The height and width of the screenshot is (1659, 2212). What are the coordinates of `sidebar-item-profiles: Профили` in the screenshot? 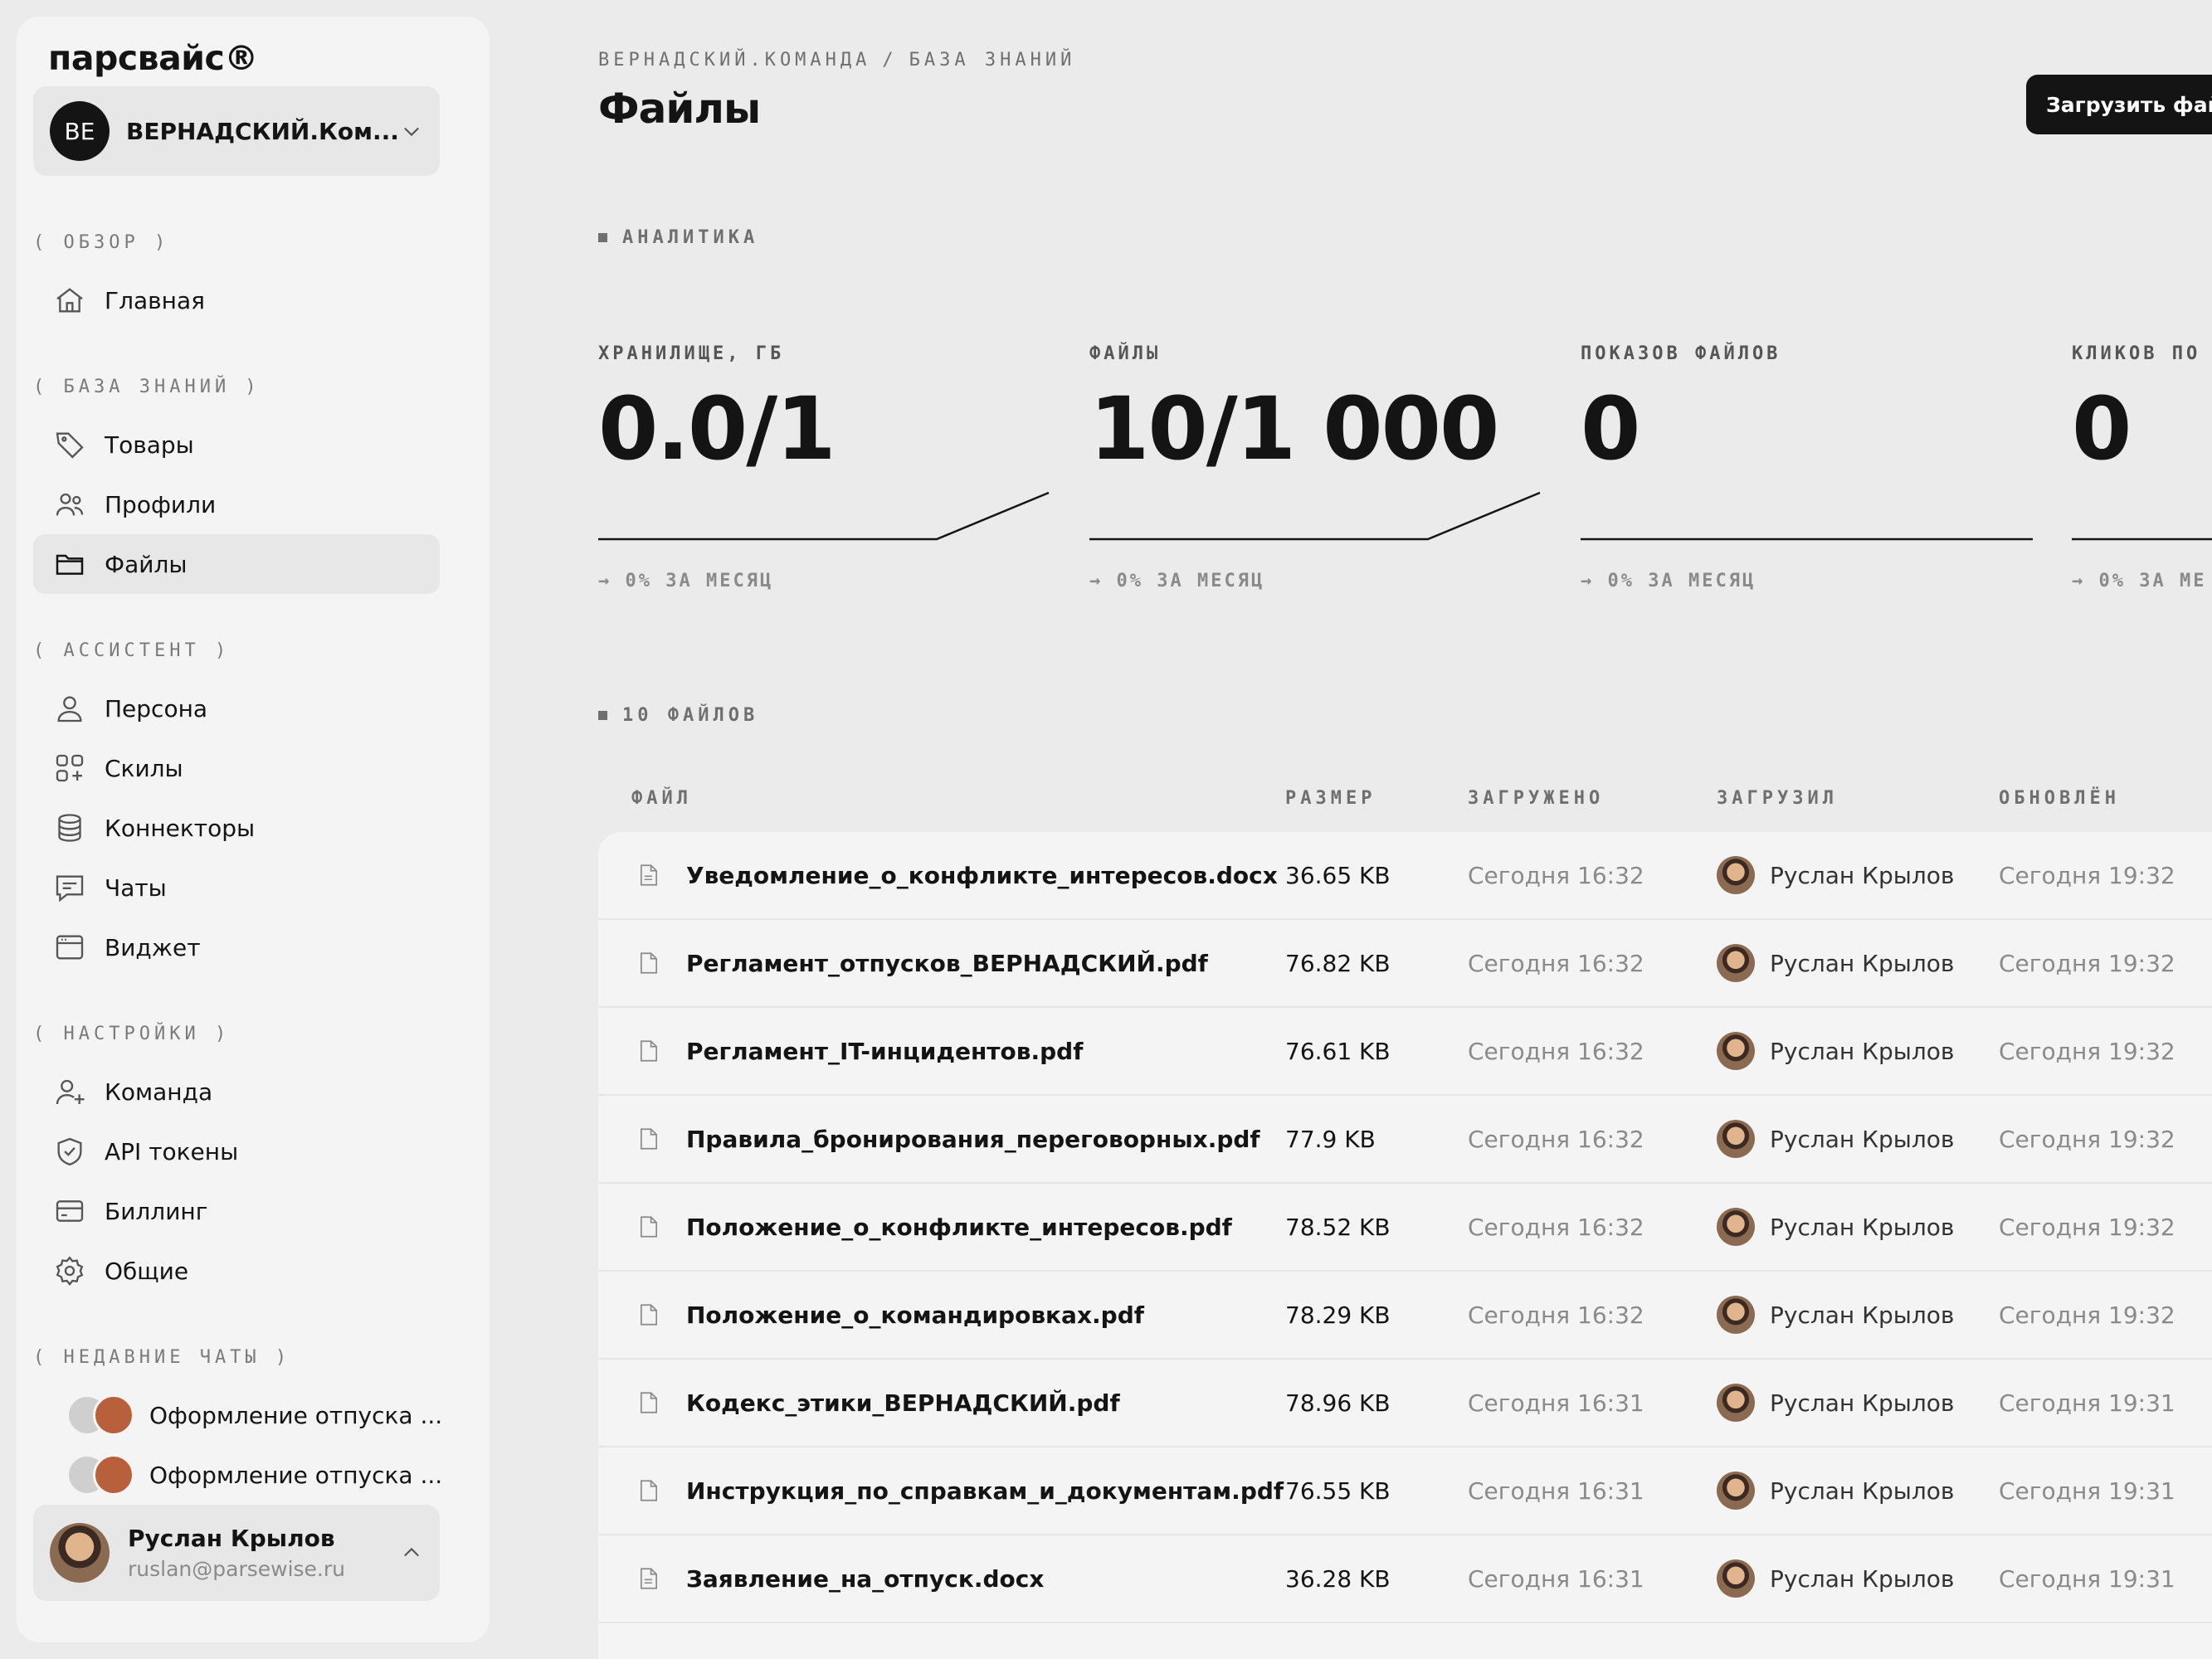 It's located at (236, 504).